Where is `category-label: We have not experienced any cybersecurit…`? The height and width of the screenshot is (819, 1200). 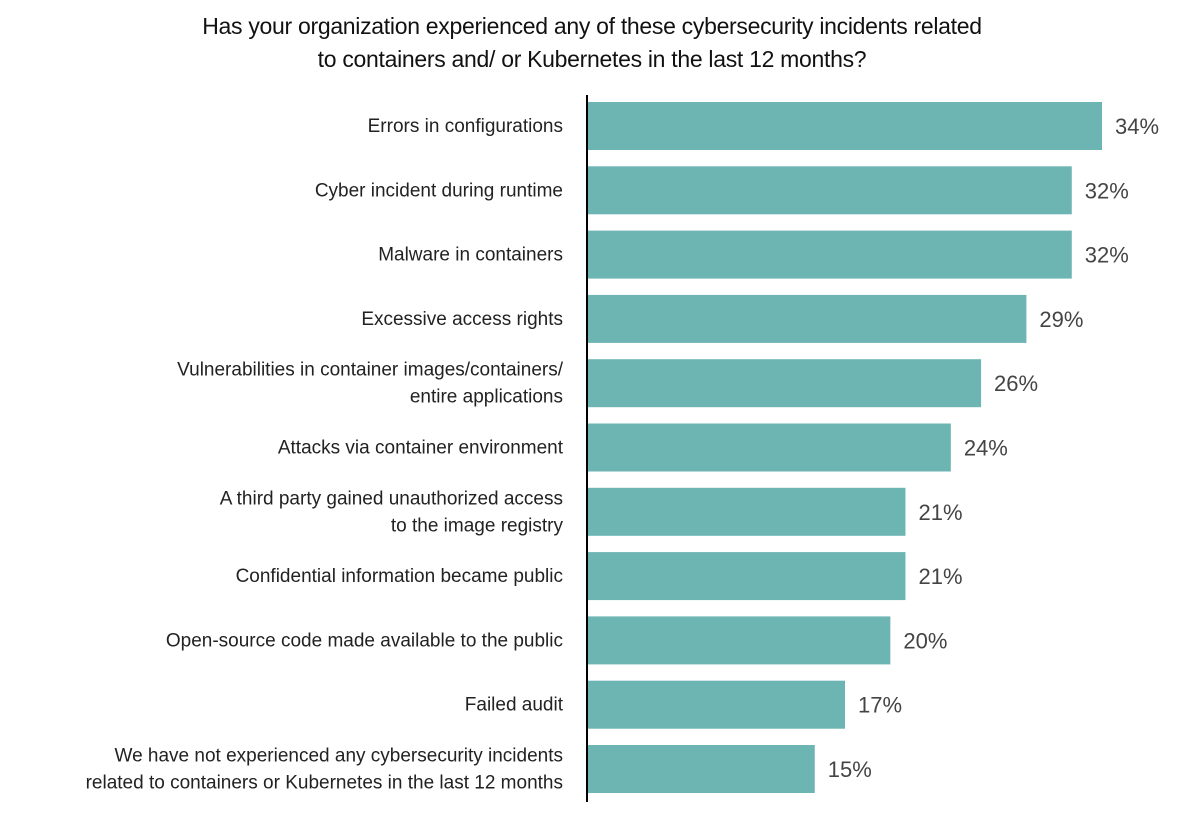
category-label: We have not experienced any cybersecurit… is located at coordinates (324, 770).